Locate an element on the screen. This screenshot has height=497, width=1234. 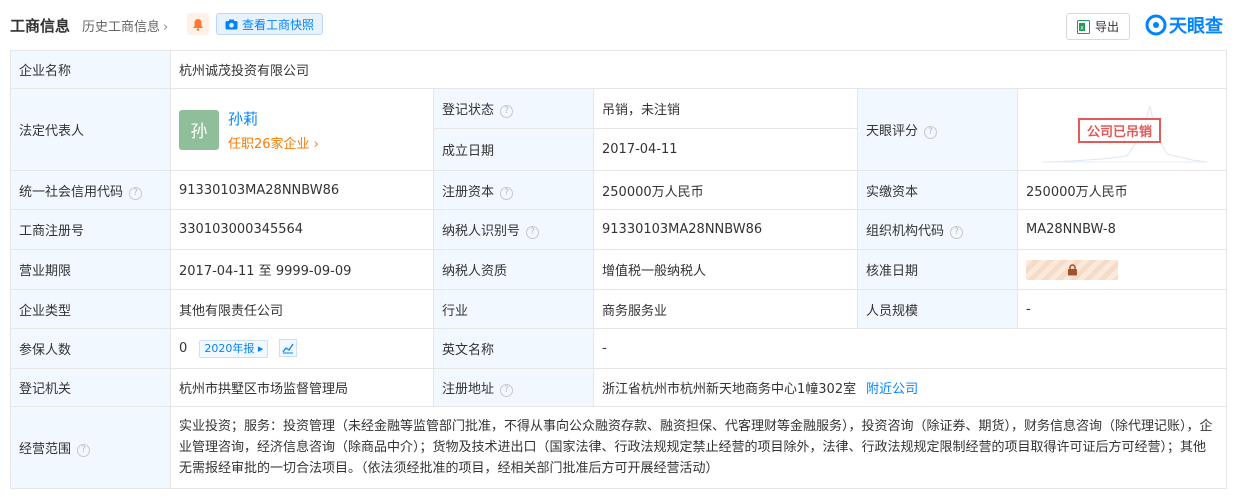
legal-rep-jobs-link: 任职26家企业 › is located at coordinates (273, 142).